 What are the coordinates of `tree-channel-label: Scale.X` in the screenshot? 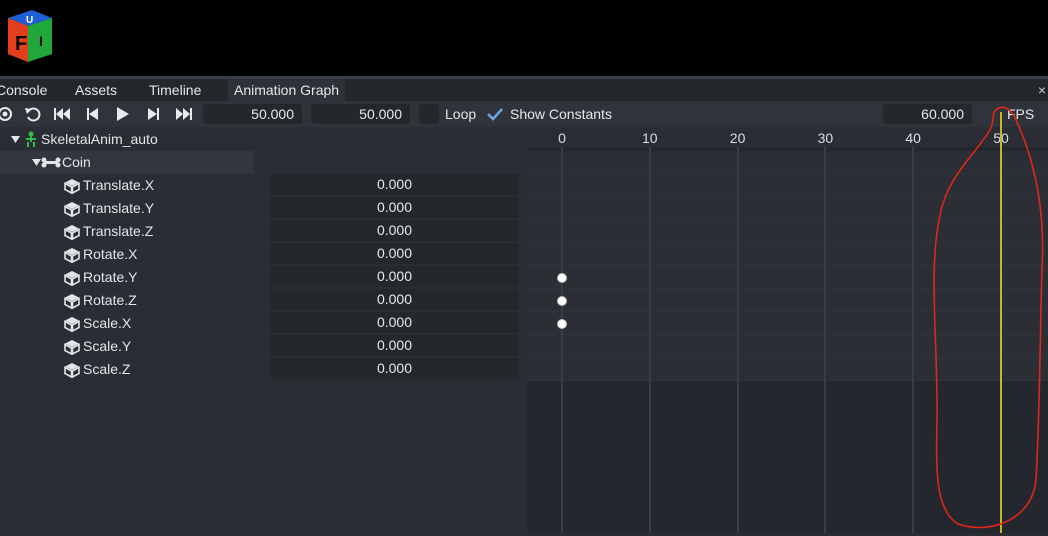 It's located at (107, 323).